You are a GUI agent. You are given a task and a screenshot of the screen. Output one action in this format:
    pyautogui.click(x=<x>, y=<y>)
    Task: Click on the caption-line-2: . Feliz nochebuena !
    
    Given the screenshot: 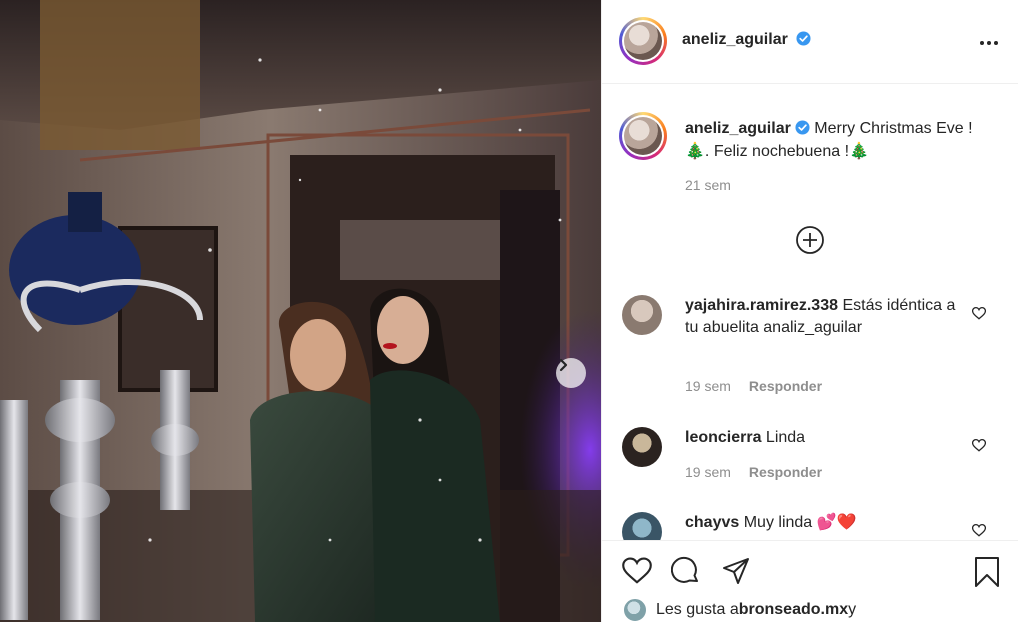 What is the action you would take?
    pyautogui.click(x=777, y=151)
    